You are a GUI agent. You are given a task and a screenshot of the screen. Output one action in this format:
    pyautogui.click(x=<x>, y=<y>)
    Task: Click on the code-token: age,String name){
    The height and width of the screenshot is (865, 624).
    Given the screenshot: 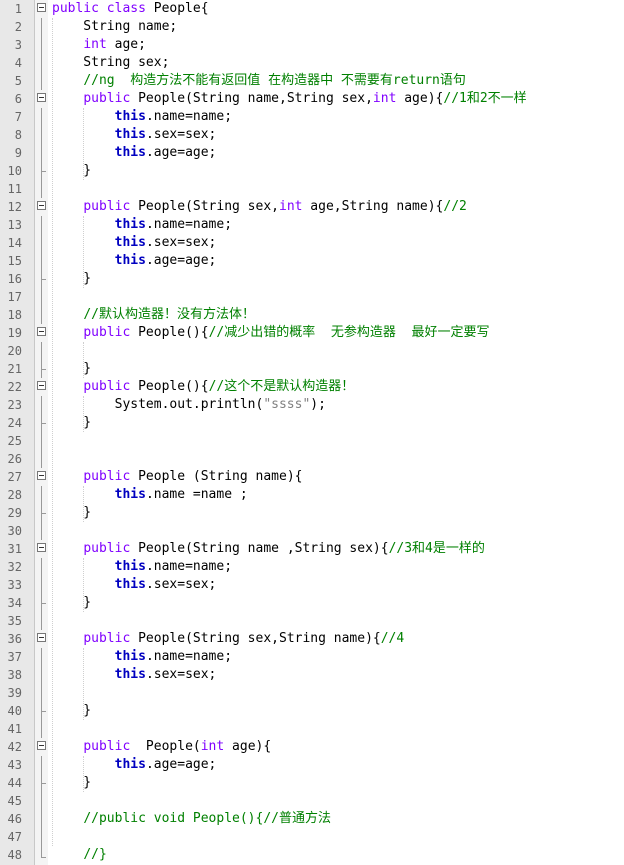 What is the action you would take?
    pyautogui.click(x=373, y=206)
    